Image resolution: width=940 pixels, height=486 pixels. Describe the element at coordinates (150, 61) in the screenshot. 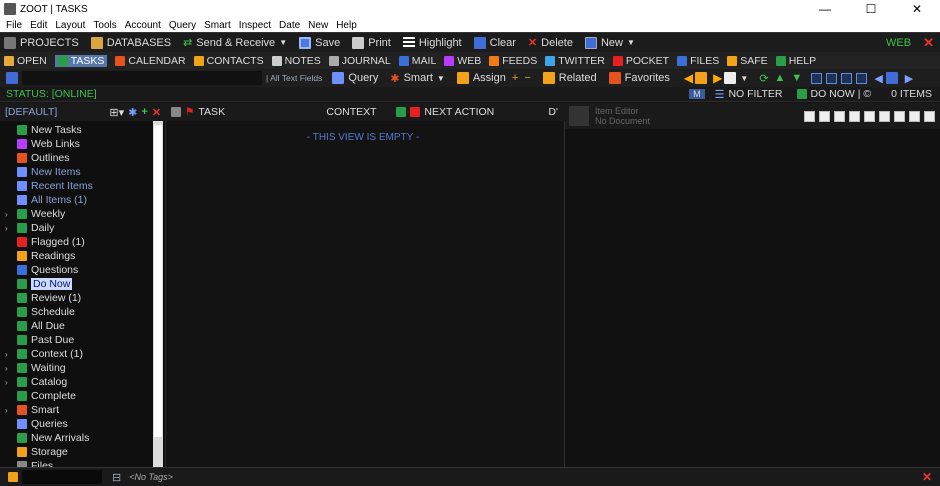

I see `nav-calendar: CALENDAR` at that location.